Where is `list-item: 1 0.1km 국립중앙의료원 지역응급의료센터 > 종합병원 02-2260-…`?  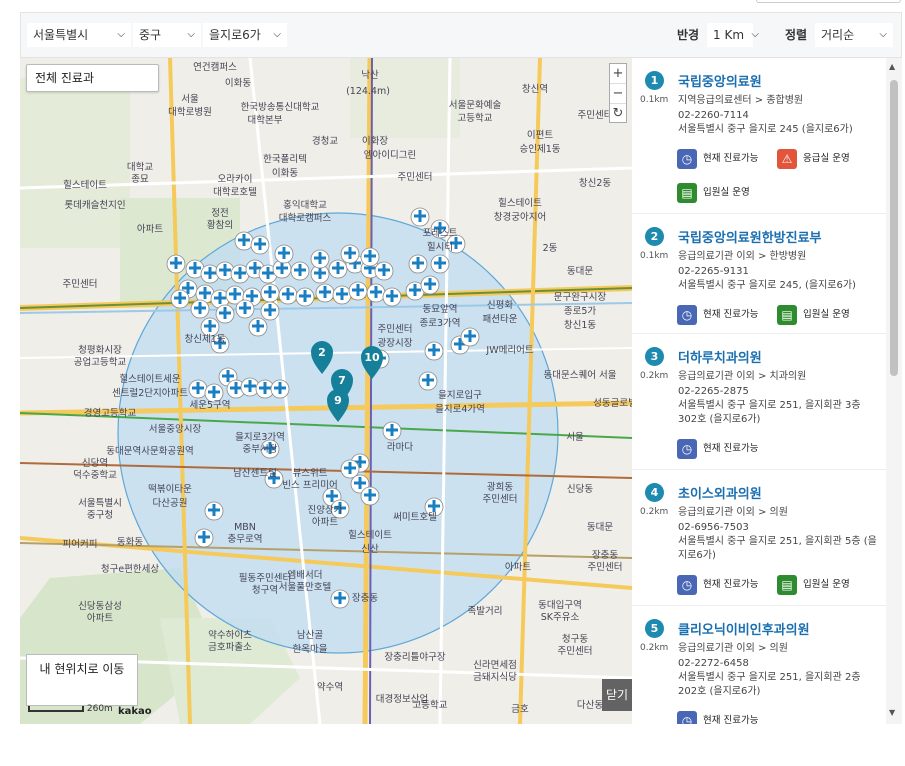
list-item: 1 0.1km 국립중앙의료원 지역응급의료센터 > 종합병원 02-2260-… is located at coordinates (759, 136).